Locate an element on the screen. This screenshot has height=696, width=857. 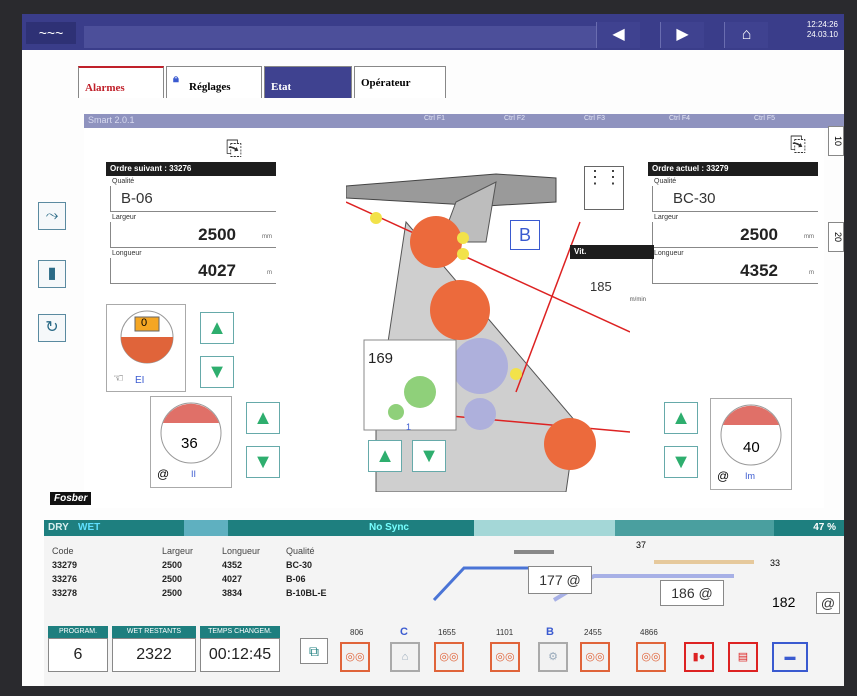
home-icon: ⌂ is located at coordinates (746, 35).